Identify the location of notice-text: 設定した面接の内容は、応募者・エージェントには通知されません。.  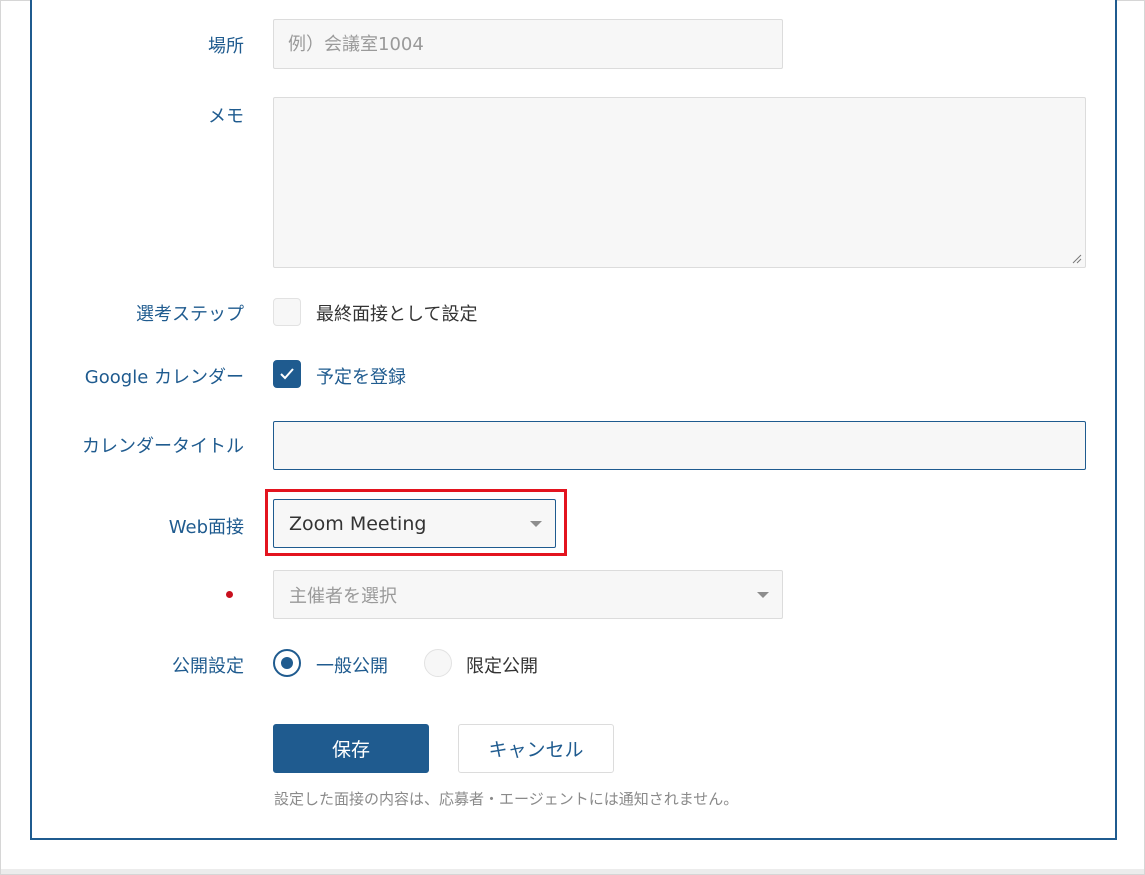
(506, 799).